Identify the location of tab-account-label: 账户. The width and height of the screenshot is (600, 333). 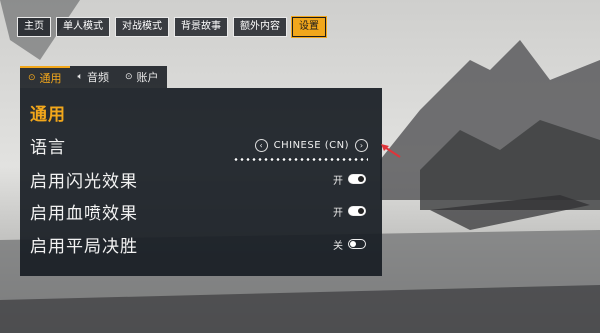
(147, 77).